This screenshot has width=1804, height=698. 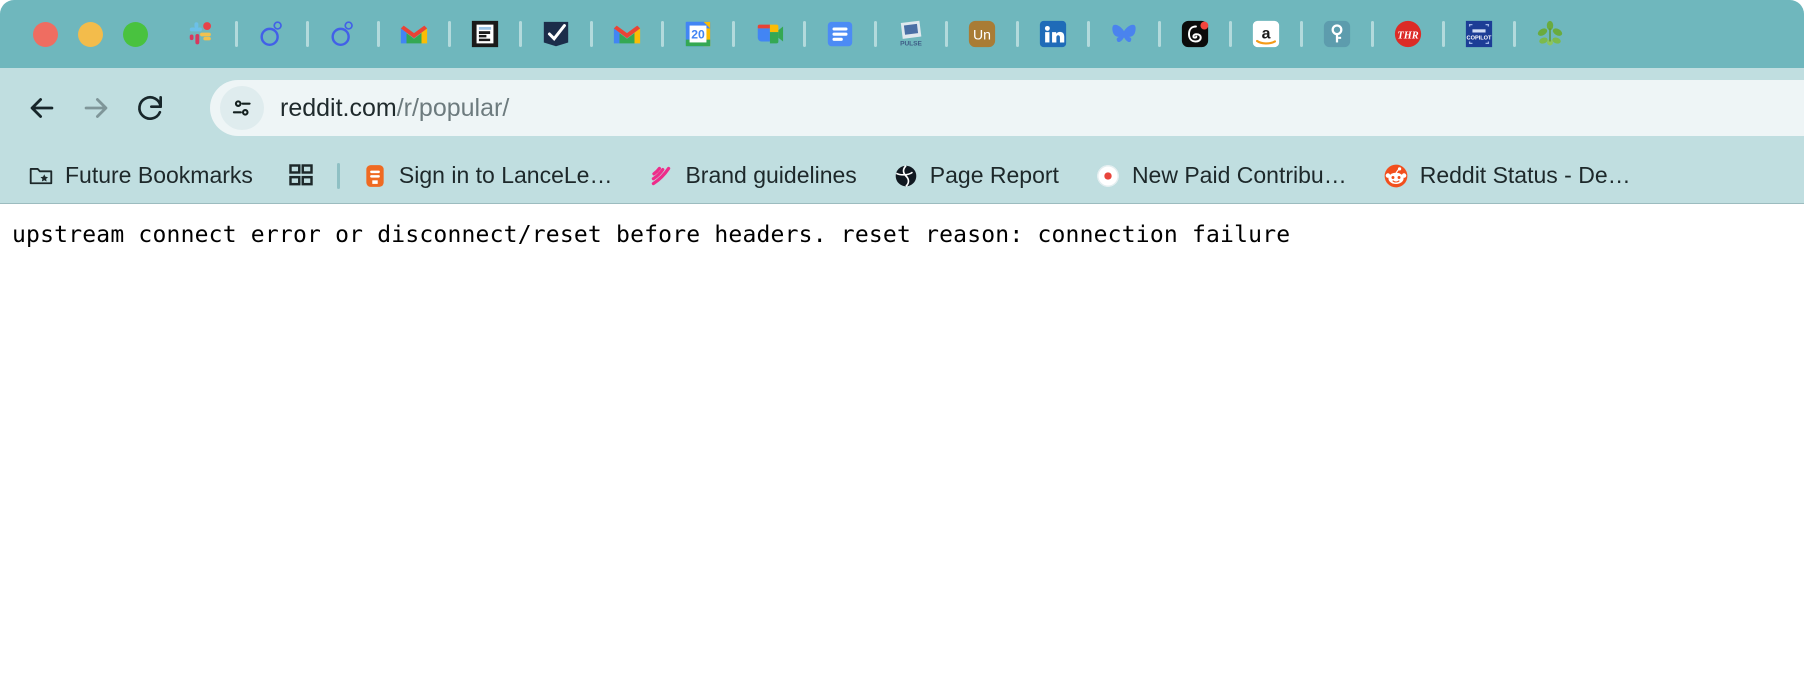 I want to click on tab-e-document, so click(x=485, y=34).